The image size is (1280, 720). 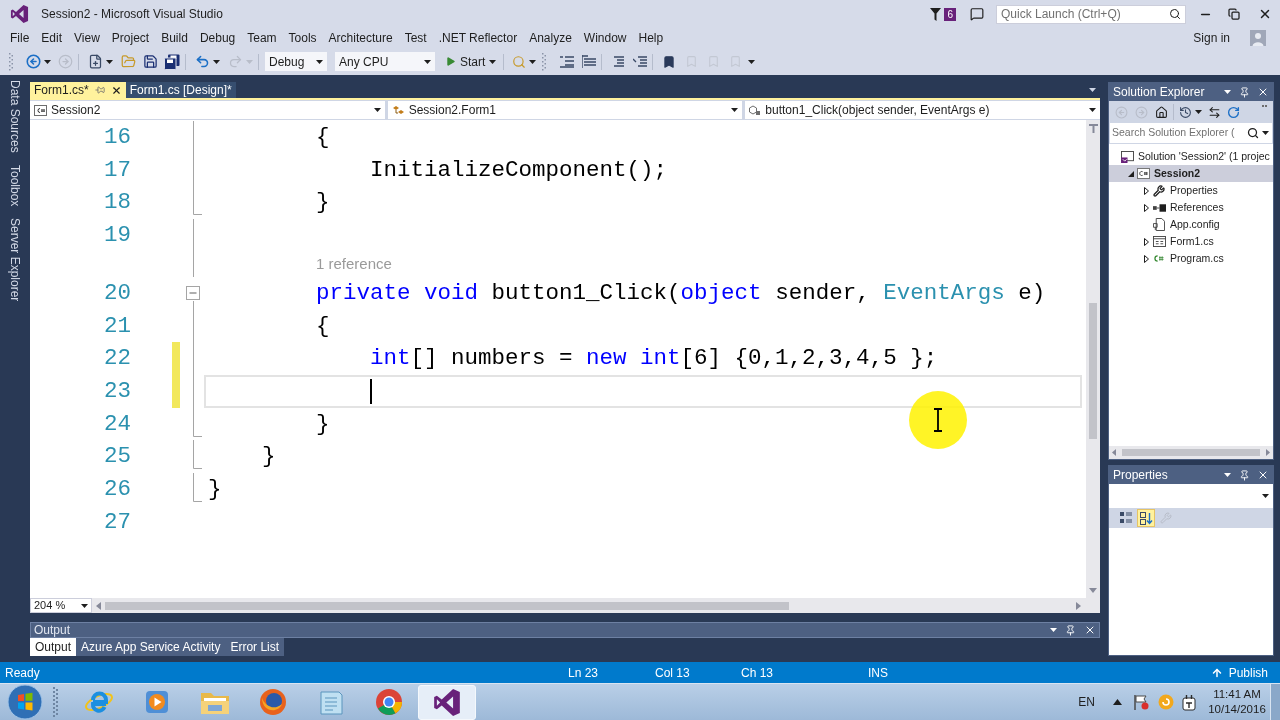 What do you see at coordinates (936, 14) in the screenshot?
I see `filter-icon` at bounding box center [936, 14].